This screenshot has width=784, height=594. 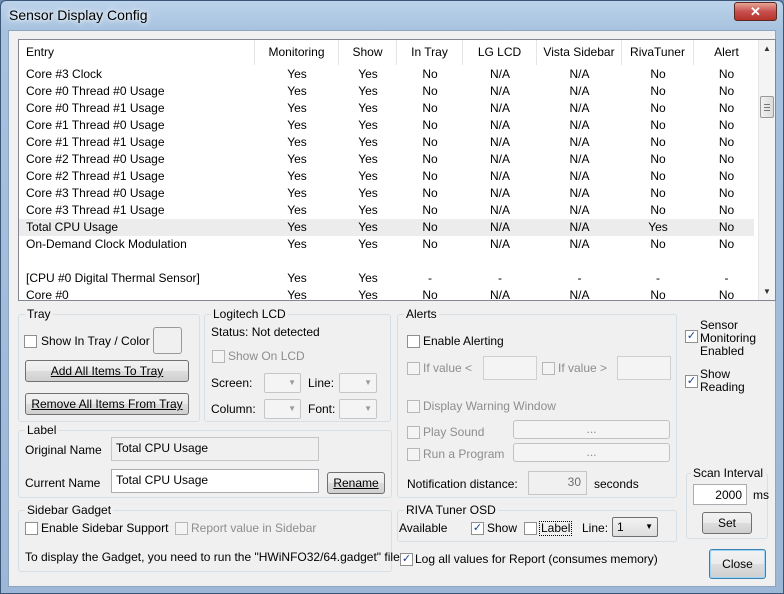 What do you see at coordinates (430, 244) in the screenshot?
I see `cell-in-tray: No` at bounding box center [430, 244].